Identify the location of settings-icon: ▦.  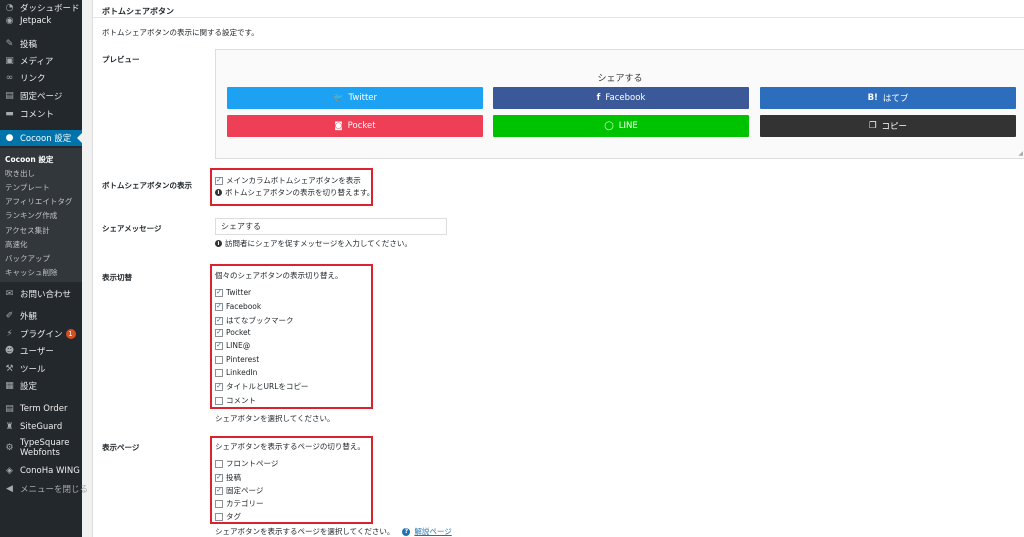
(9, 386).